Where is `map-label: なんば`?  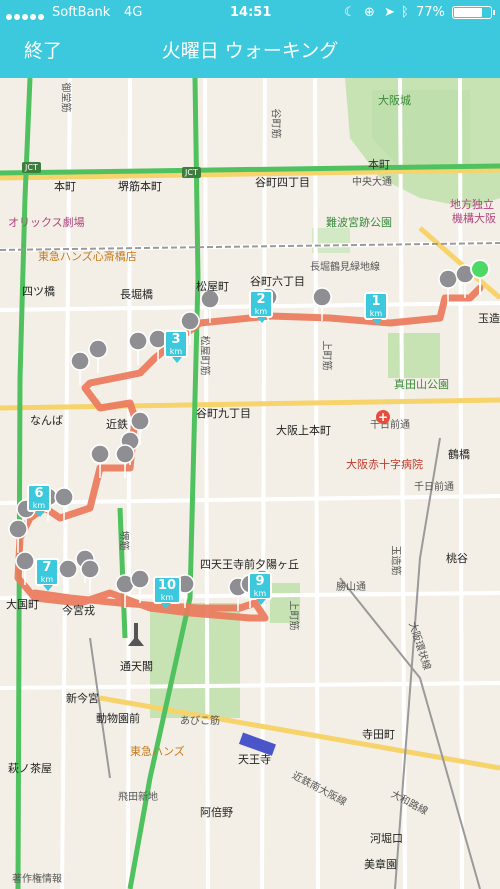
map-label: なんば is located at coordinates (46, 420).